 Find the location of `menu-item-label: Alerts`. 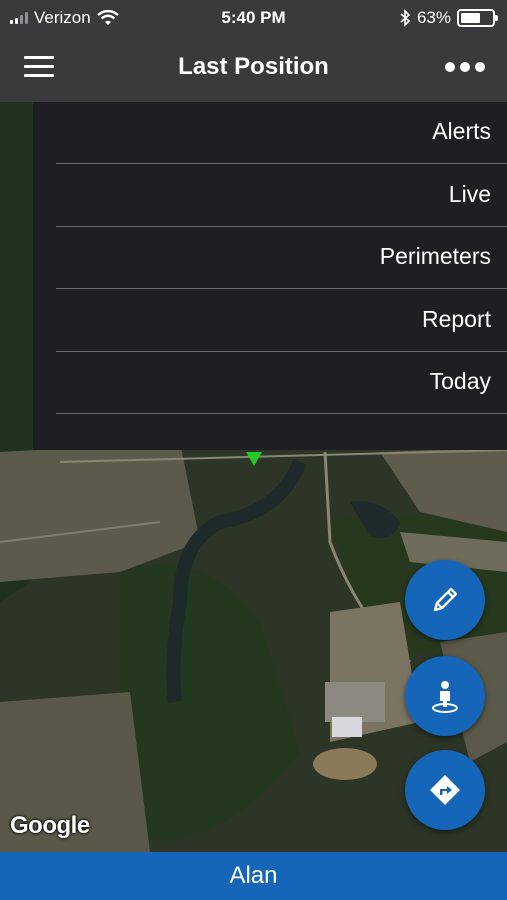

menu-item-label: Alerts is located at coordinates (461, 131).